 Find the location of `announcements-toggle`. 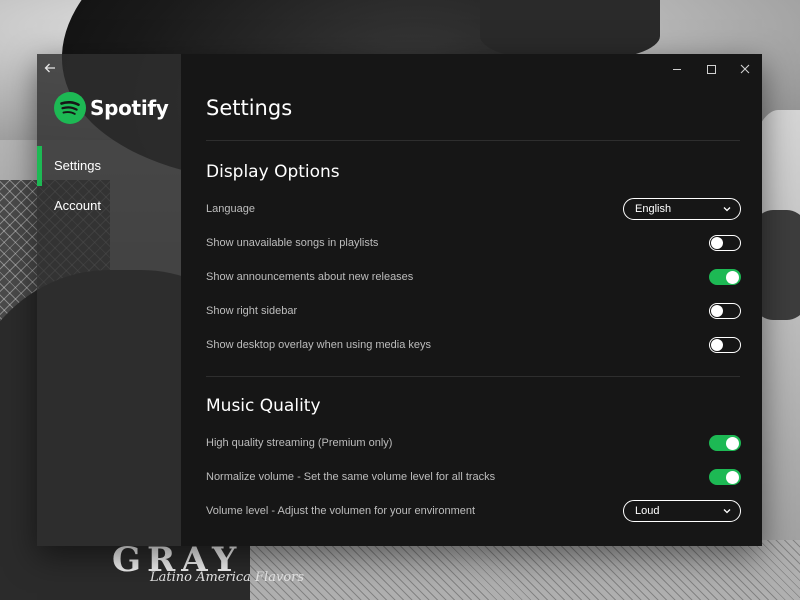

announcements-toggle is located at coordinates (725, 277).